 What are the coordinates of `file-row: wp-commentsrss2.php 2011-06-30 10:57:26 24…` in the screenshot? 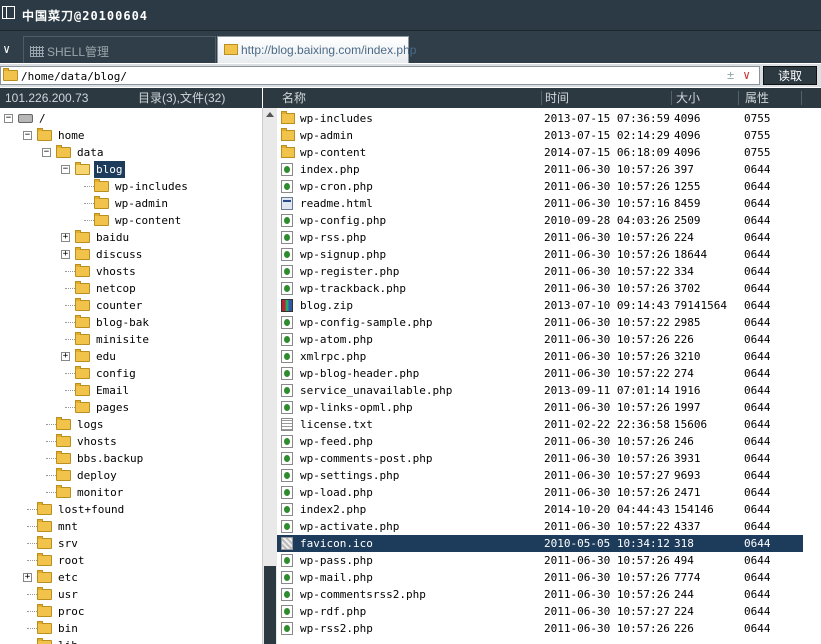 It's located at (540, 594).